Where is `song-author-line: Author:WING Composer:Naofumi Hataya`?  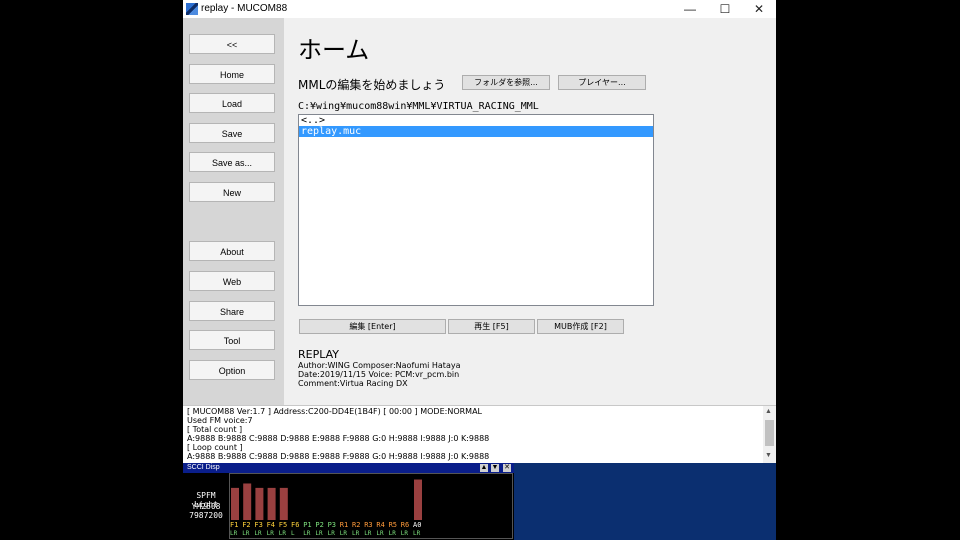 song-author-line: Author:WING Composer:Naofumi Hataya is located at coordinates (379, 365).